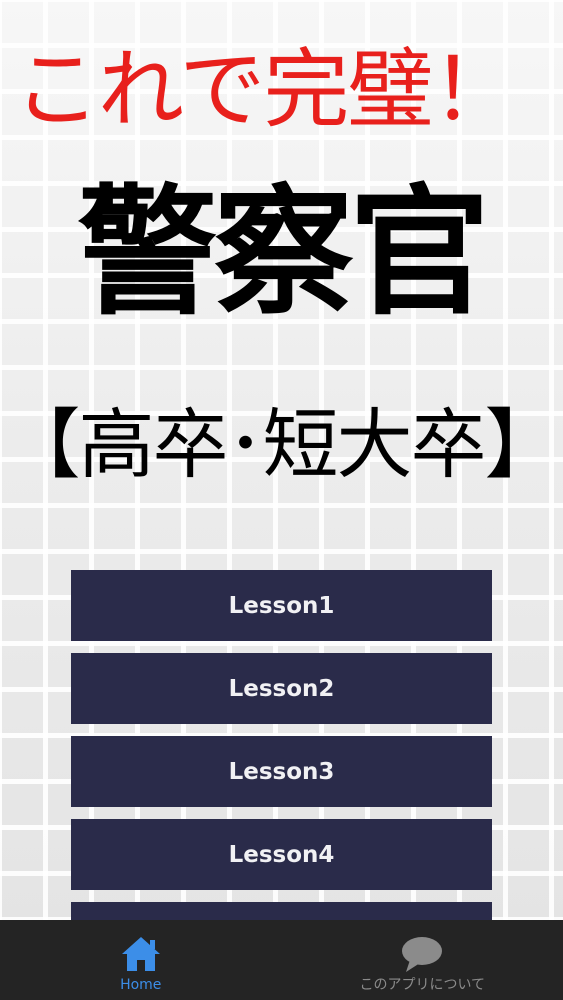  Describe the element at coordinates (265, 90) in the screenshot. I see `headline-text: これで完璧！` at that location.